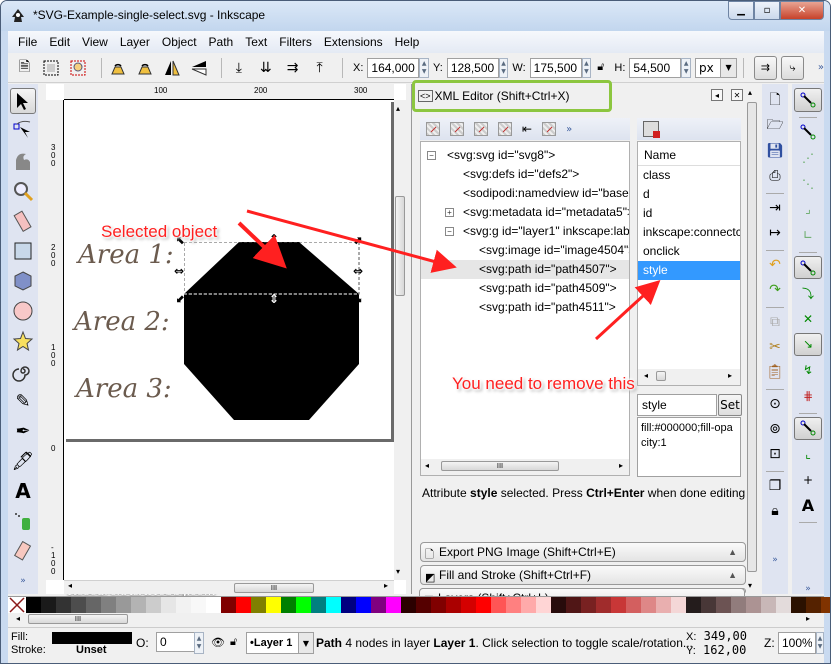 The width and height of the screenshot is (831, 664). I want to click on scroll-thumb: III, so click(274, 588).